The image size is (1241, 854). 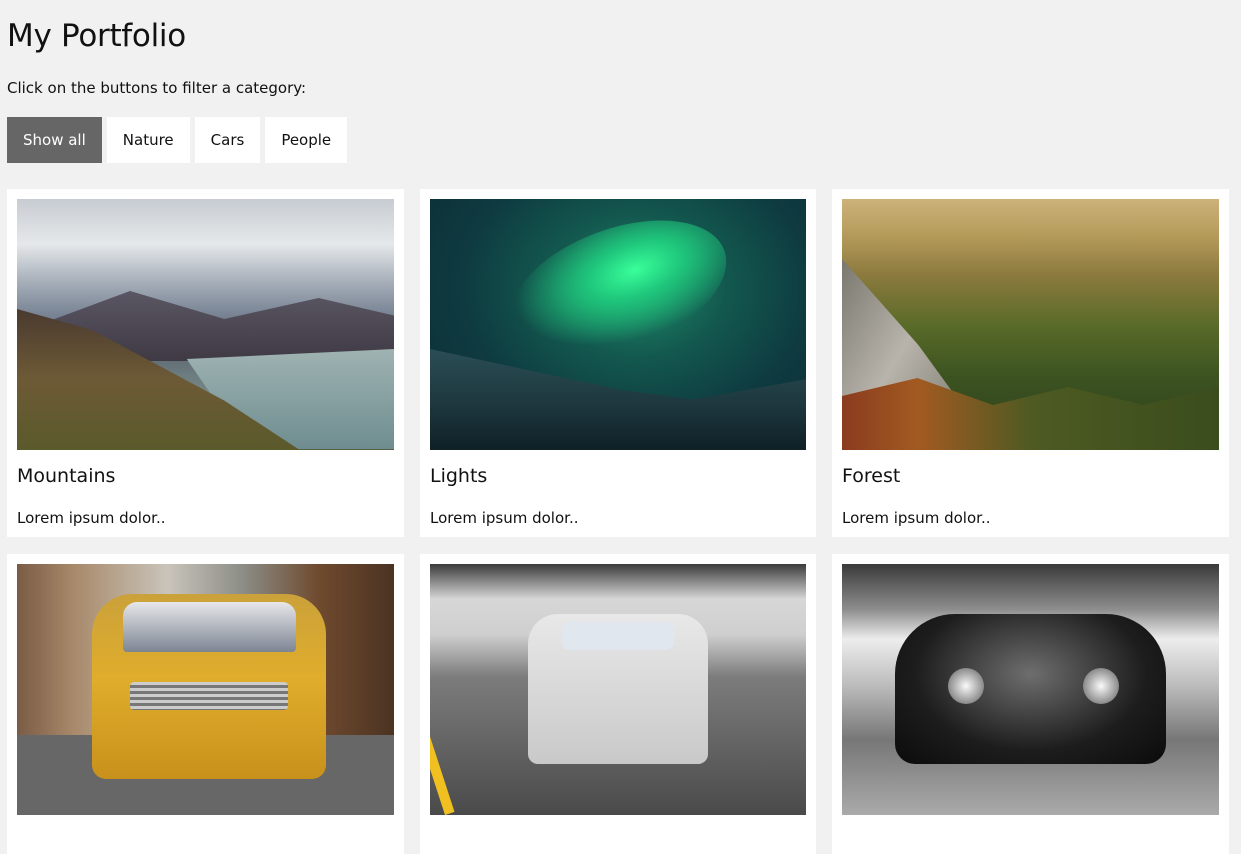 I want to click on mountains-image, so click(x=205, y=324).